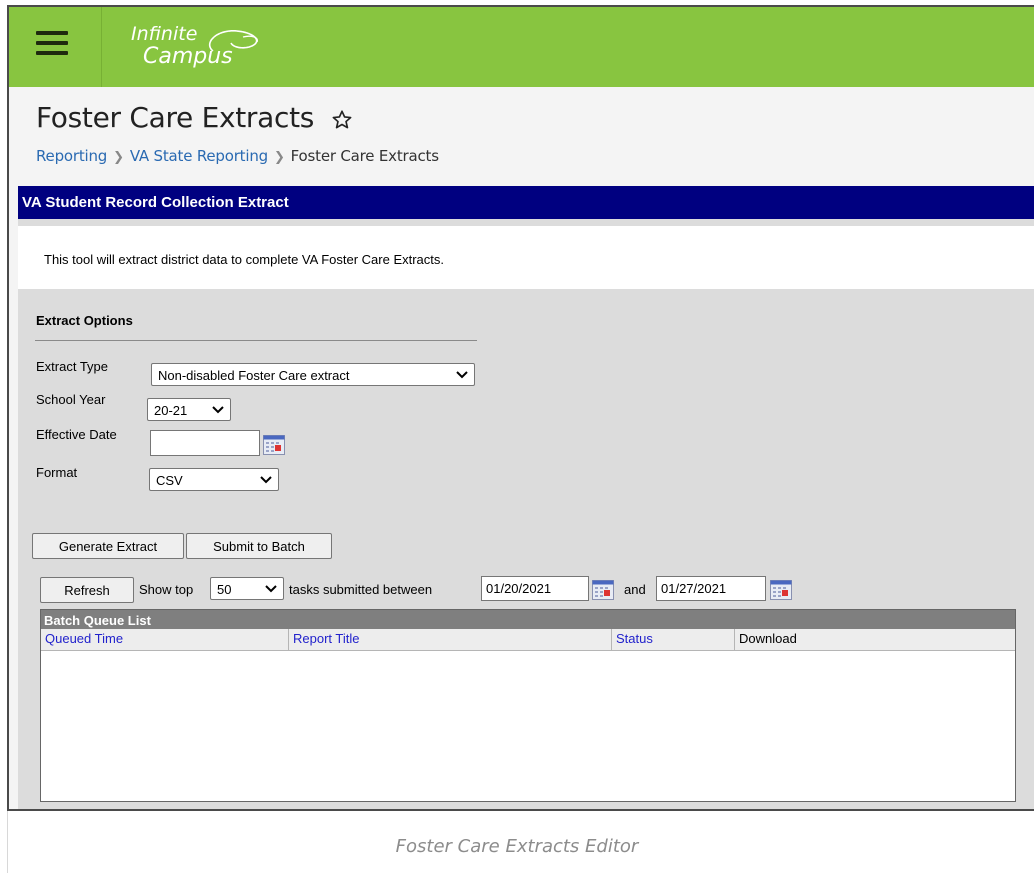 The image size is (1034, 873). Describe the element at coordinates (71, 399) in the screenshot. I see `school-year-label: School Year` at that location.